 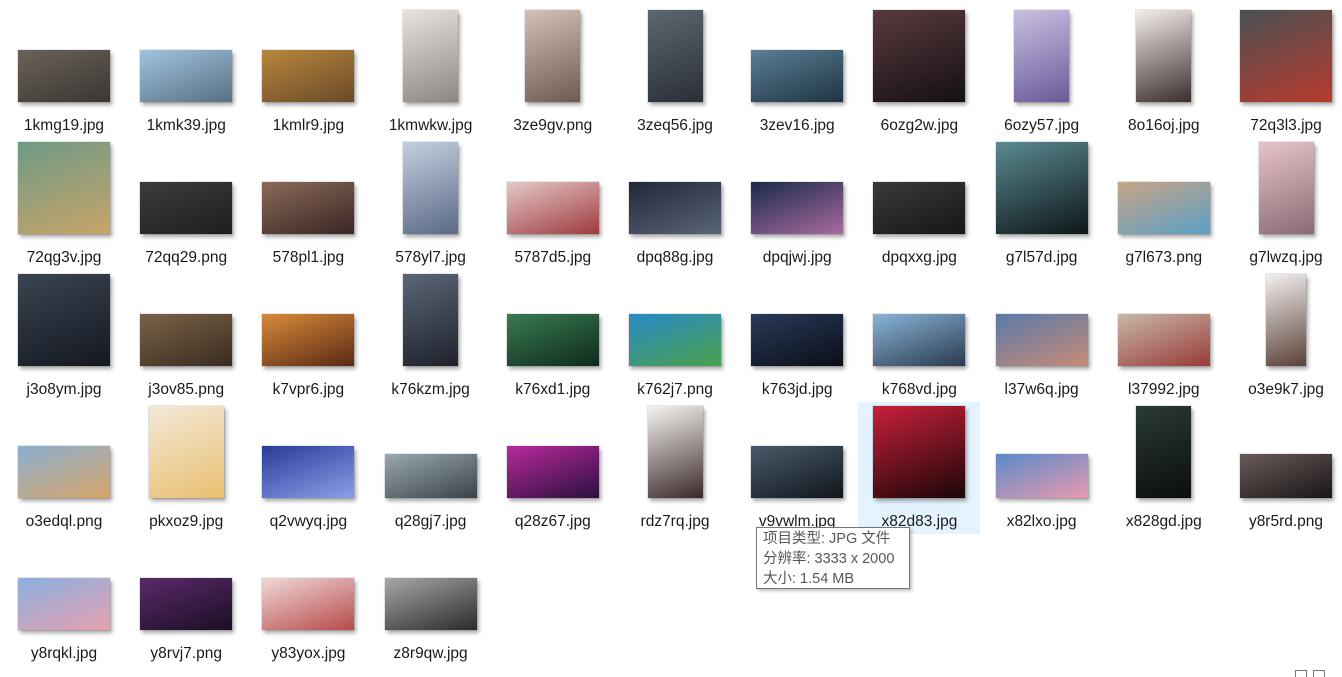 I want to click on file-item: j3o8ym.jpg, so click(x=64, y=336).